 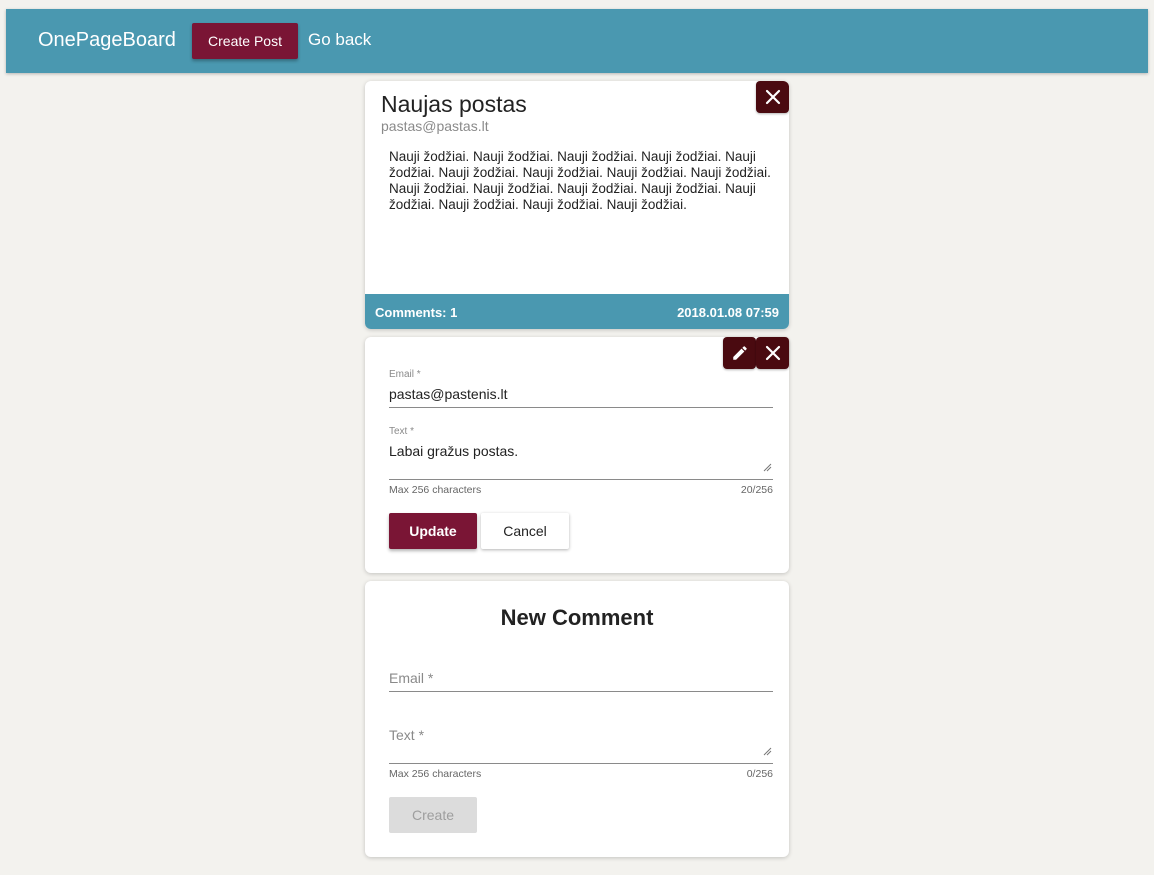 What do you see at coordinates (525, 531) in the screenshot?
I see `cancel-button: Cancel` at bounding box center [525, 531].